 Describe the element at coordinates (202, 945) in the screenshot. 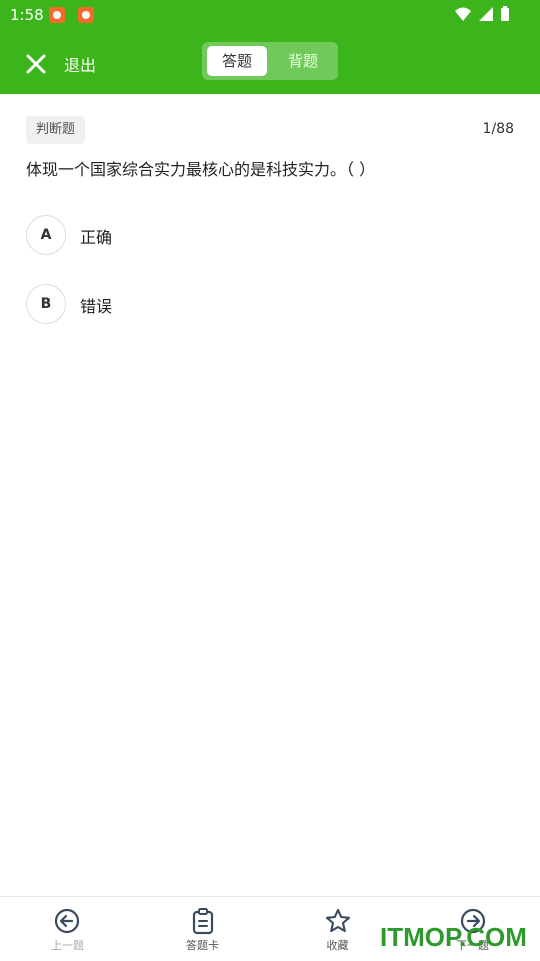

I see `nav-label: 答题卡` at that location.